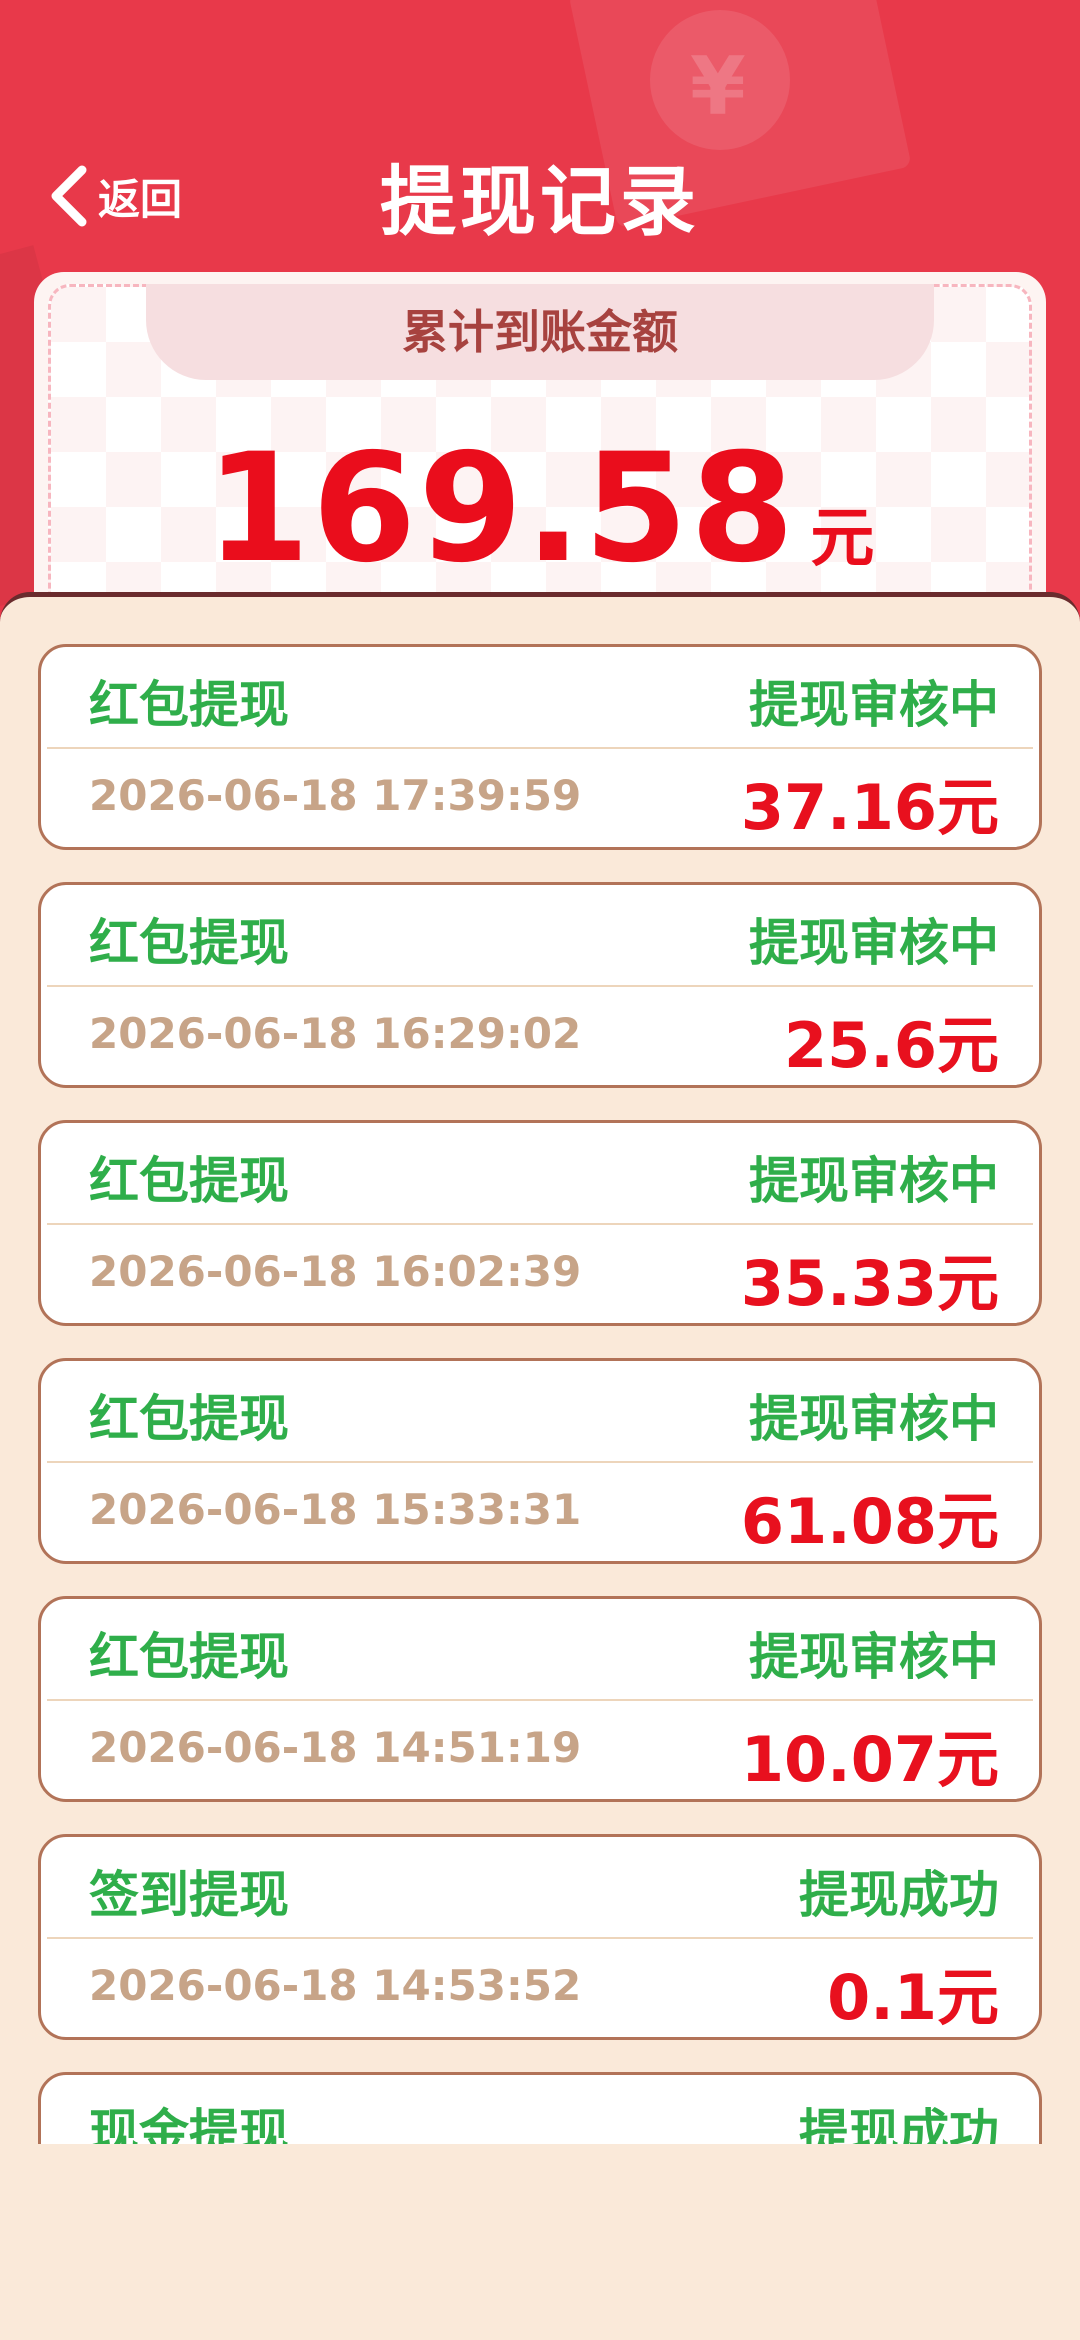 The image size is (1080, 2340). Describe the element at coordinates (335, 1033) in the screenshot. I see `record-time: 2026-06-18 16:29:02` at that location.